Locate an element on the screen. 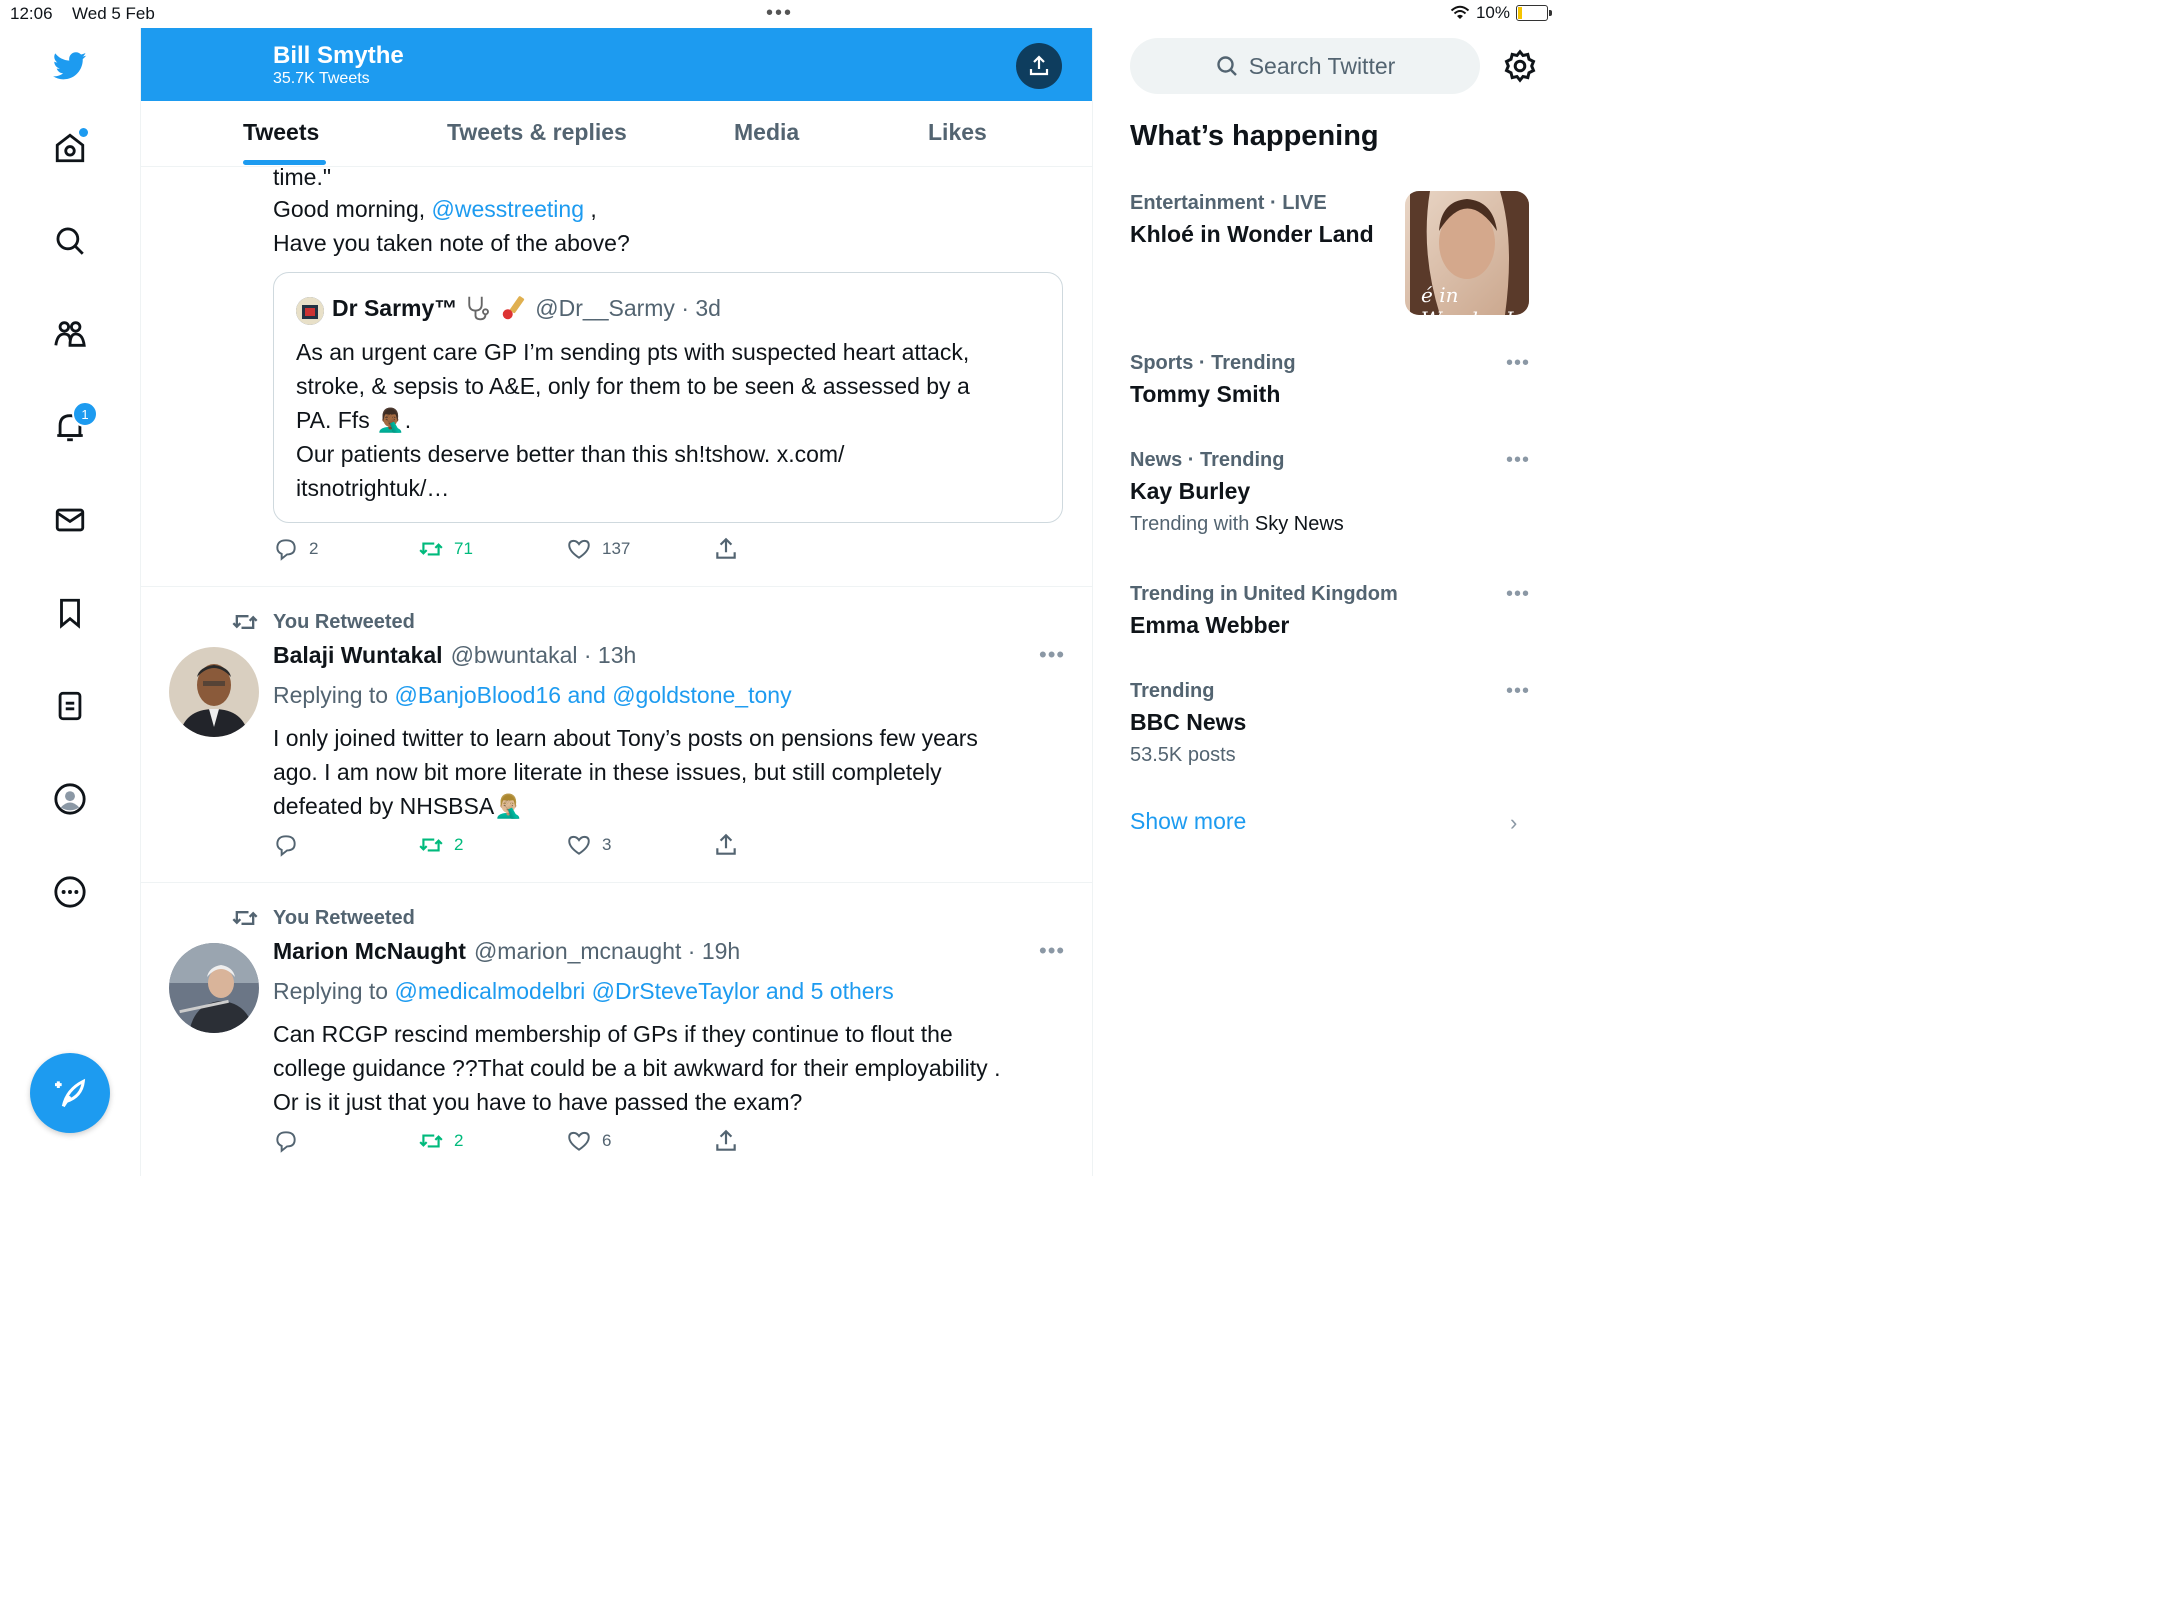  tab-tweets-replies: Tweets & replies is located at coordinates (537, 132).